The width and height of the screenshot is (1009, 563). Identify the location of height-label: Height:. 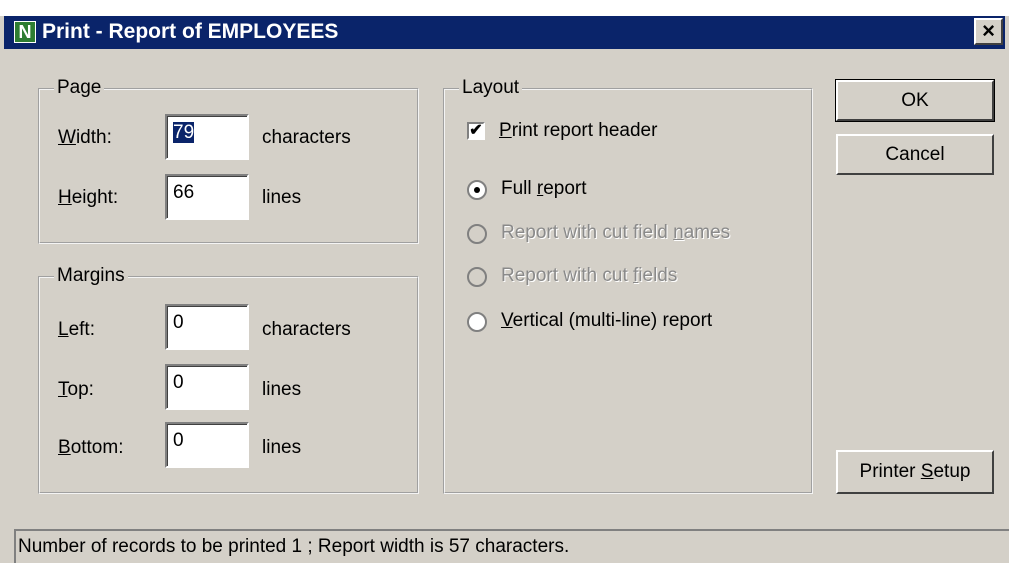
(88, 197).